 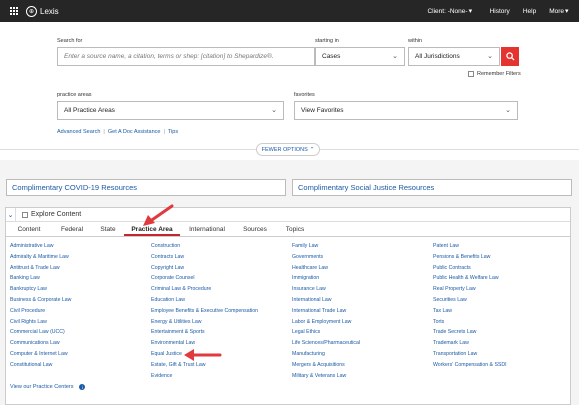 I want to click on practice-area-link: Healthcare Law, so click(x=326, y=268).